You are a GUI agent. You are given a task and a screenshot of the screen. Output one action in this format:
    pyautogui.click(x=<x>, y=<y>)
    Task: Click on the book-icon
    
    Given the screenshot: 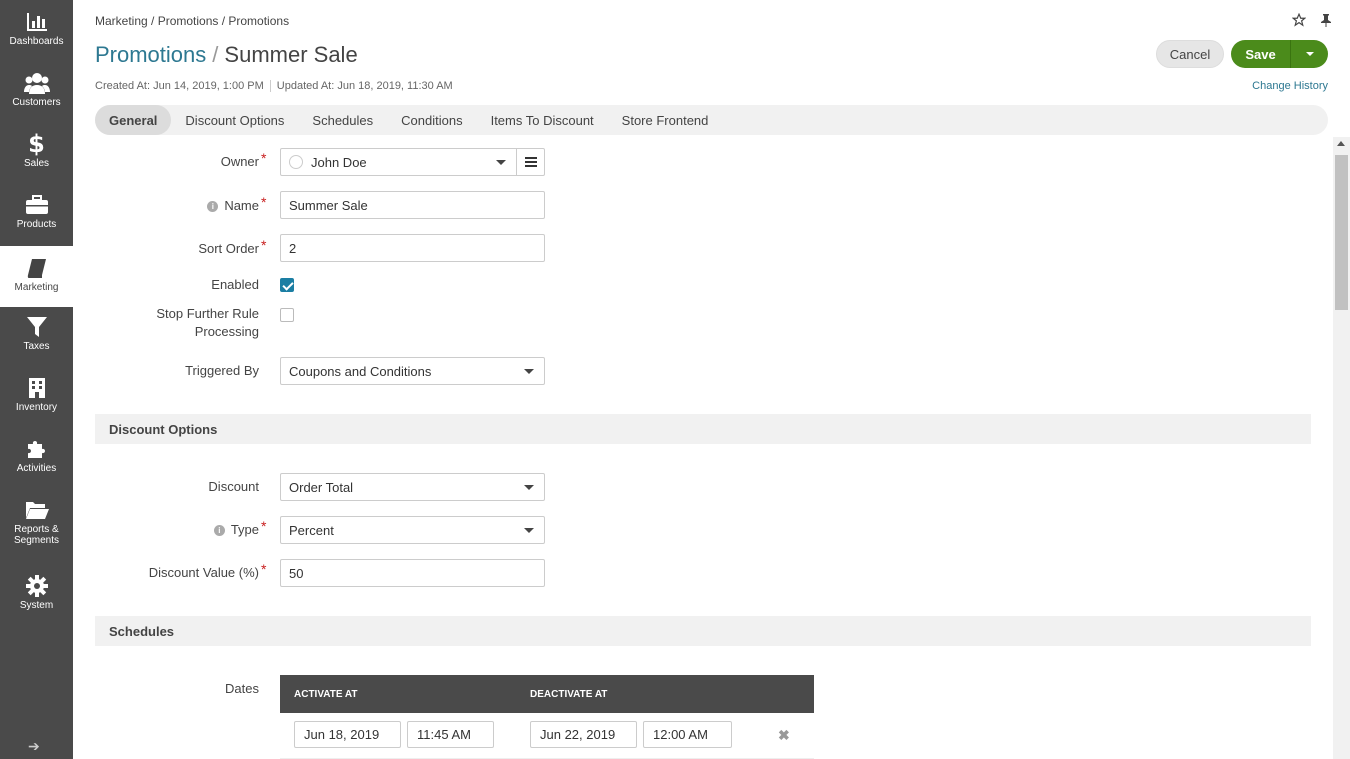 What is the action you would take?
    pyautogui.click(x=37, y=268)
    